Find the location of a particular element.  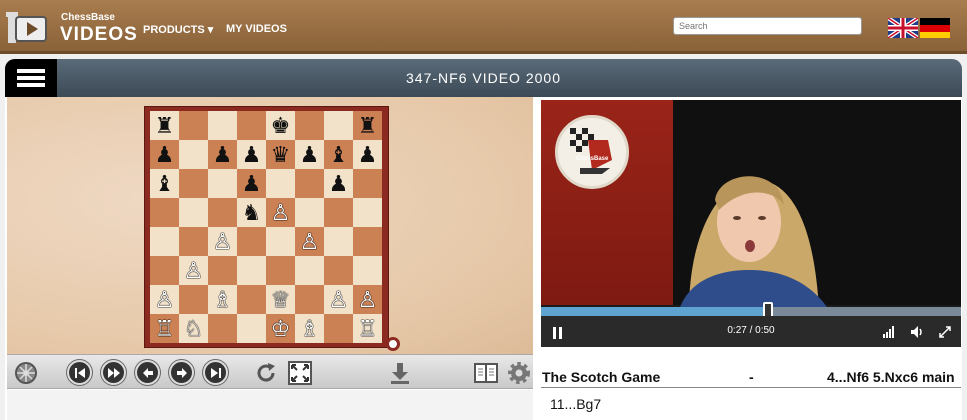

uk-flag-icon is located at coordinates (903, 28).